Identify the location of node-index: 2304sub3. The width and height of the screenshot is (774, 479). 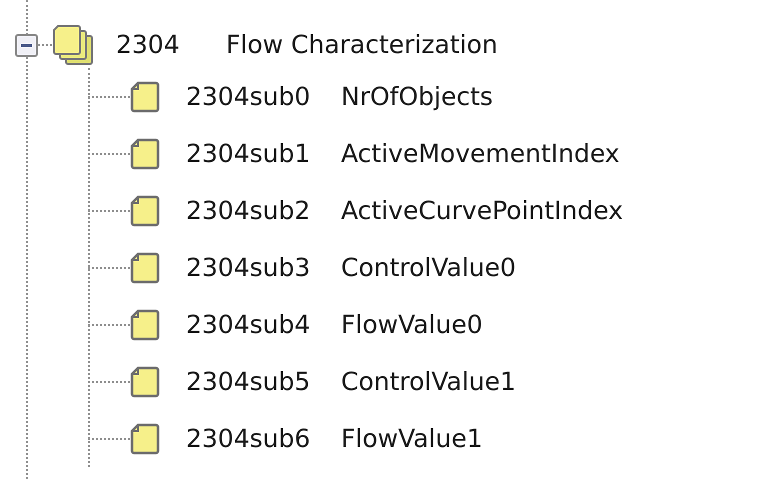
(249, 268).